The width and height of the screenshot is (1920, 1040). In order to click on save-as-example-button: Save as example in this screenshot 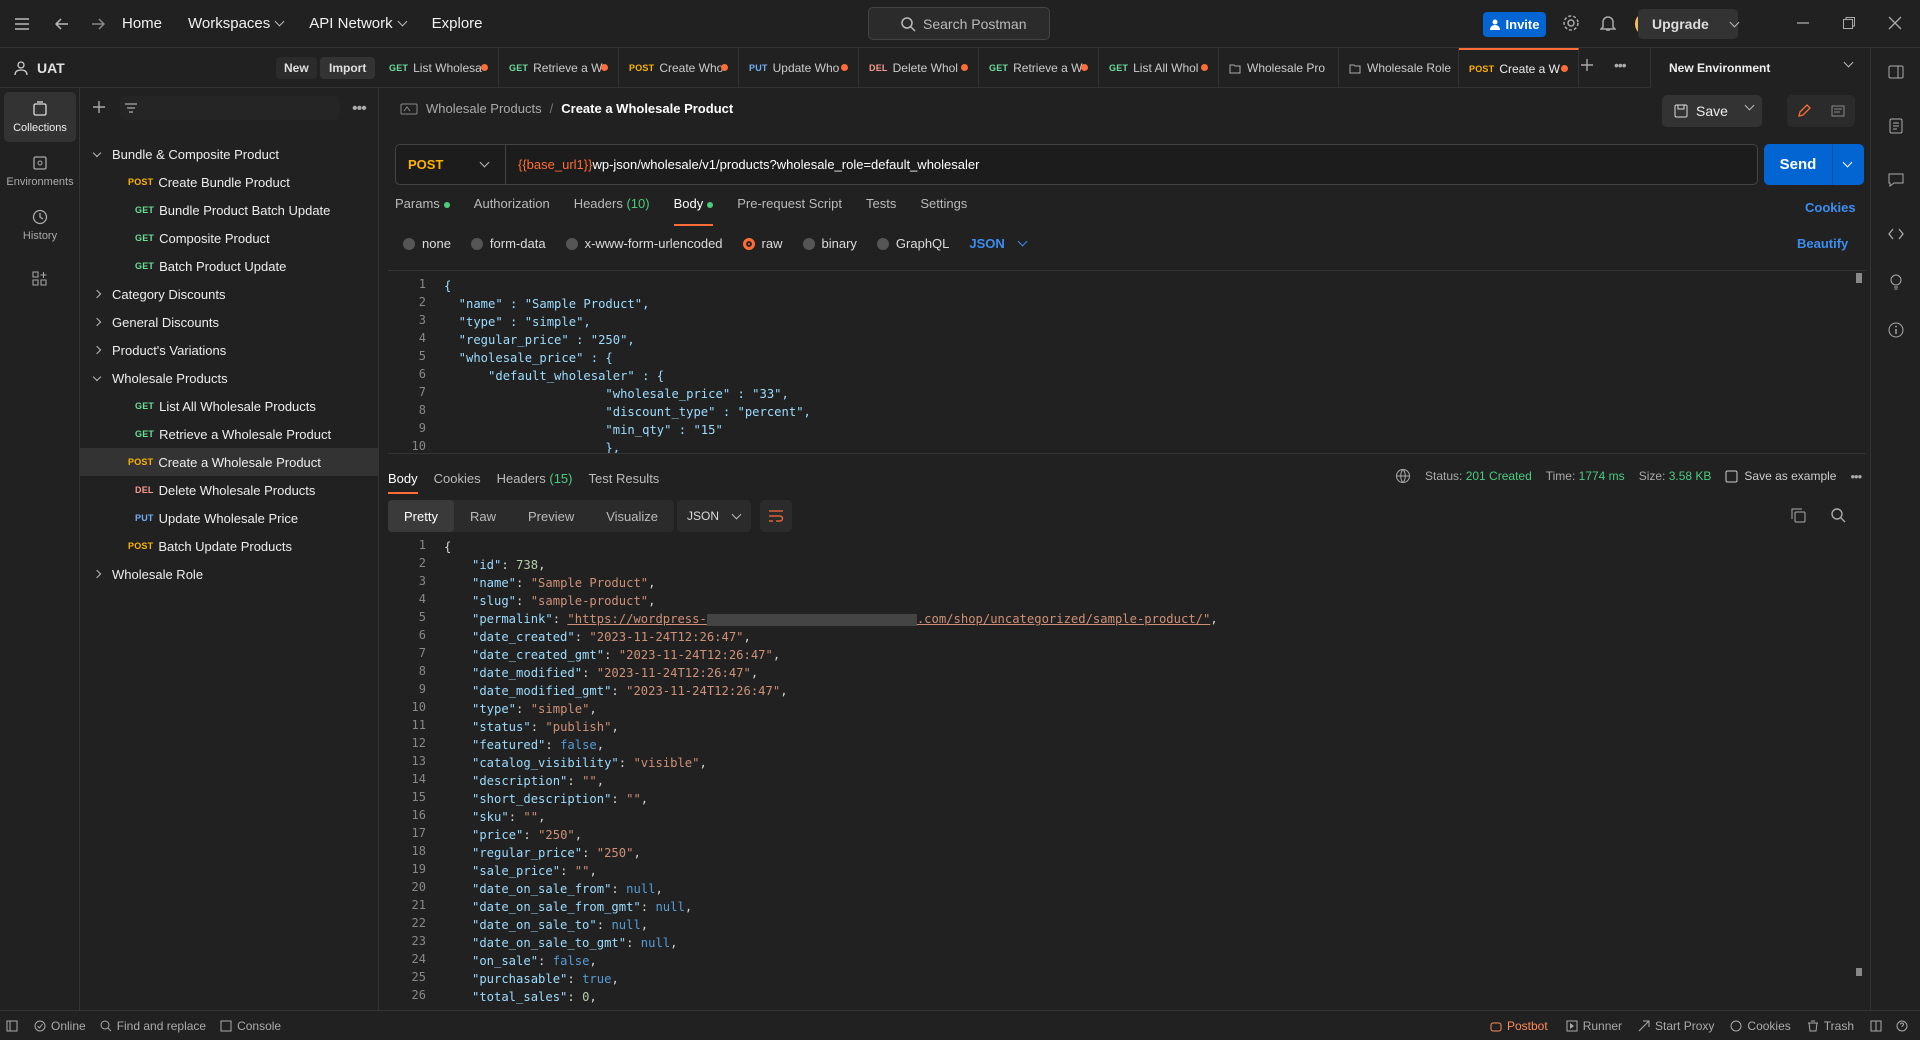, I will do `click(1780, 476)`.